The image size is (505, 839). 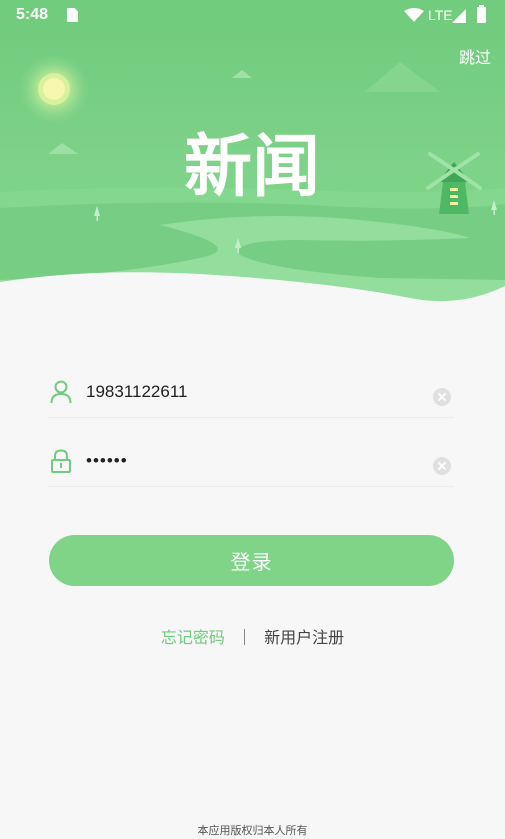 What do you see at coordinates (32, 14) in the screenshot?
I see `status-time: 5:48` at bounding box center [32, 14].